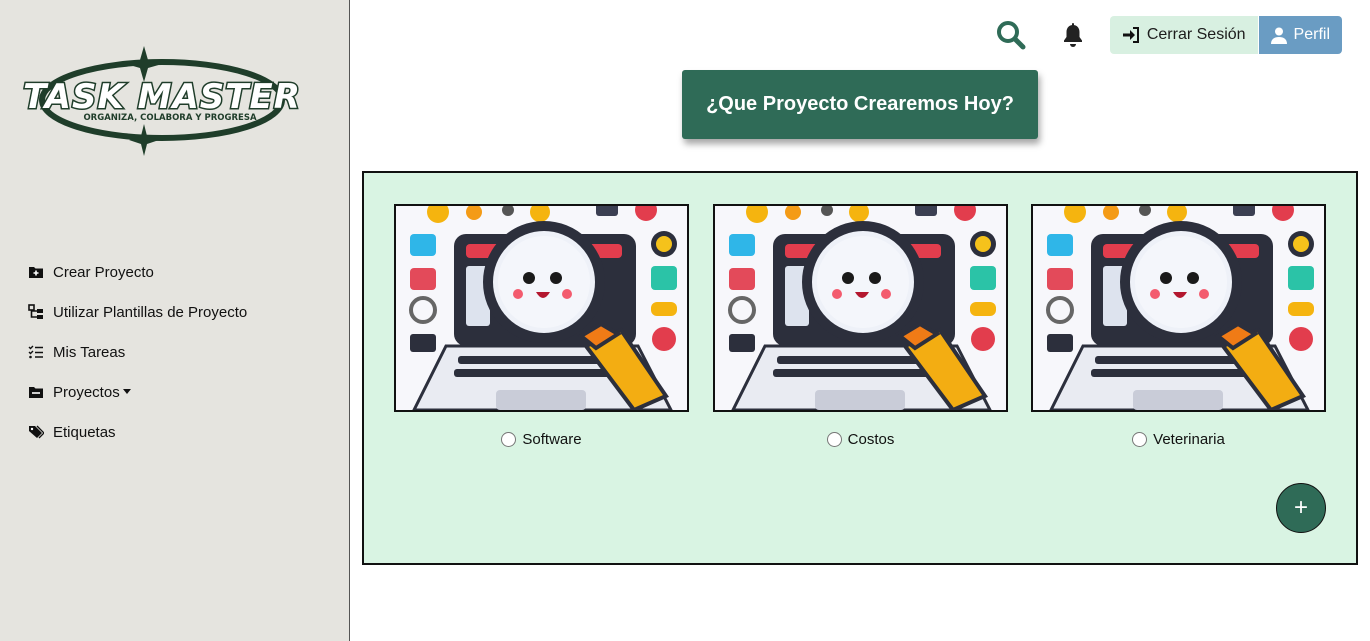  What do you see at coordinates (36, 352) in the screenshot?
I see `list-check-icon` at bounding box center [36, 352].